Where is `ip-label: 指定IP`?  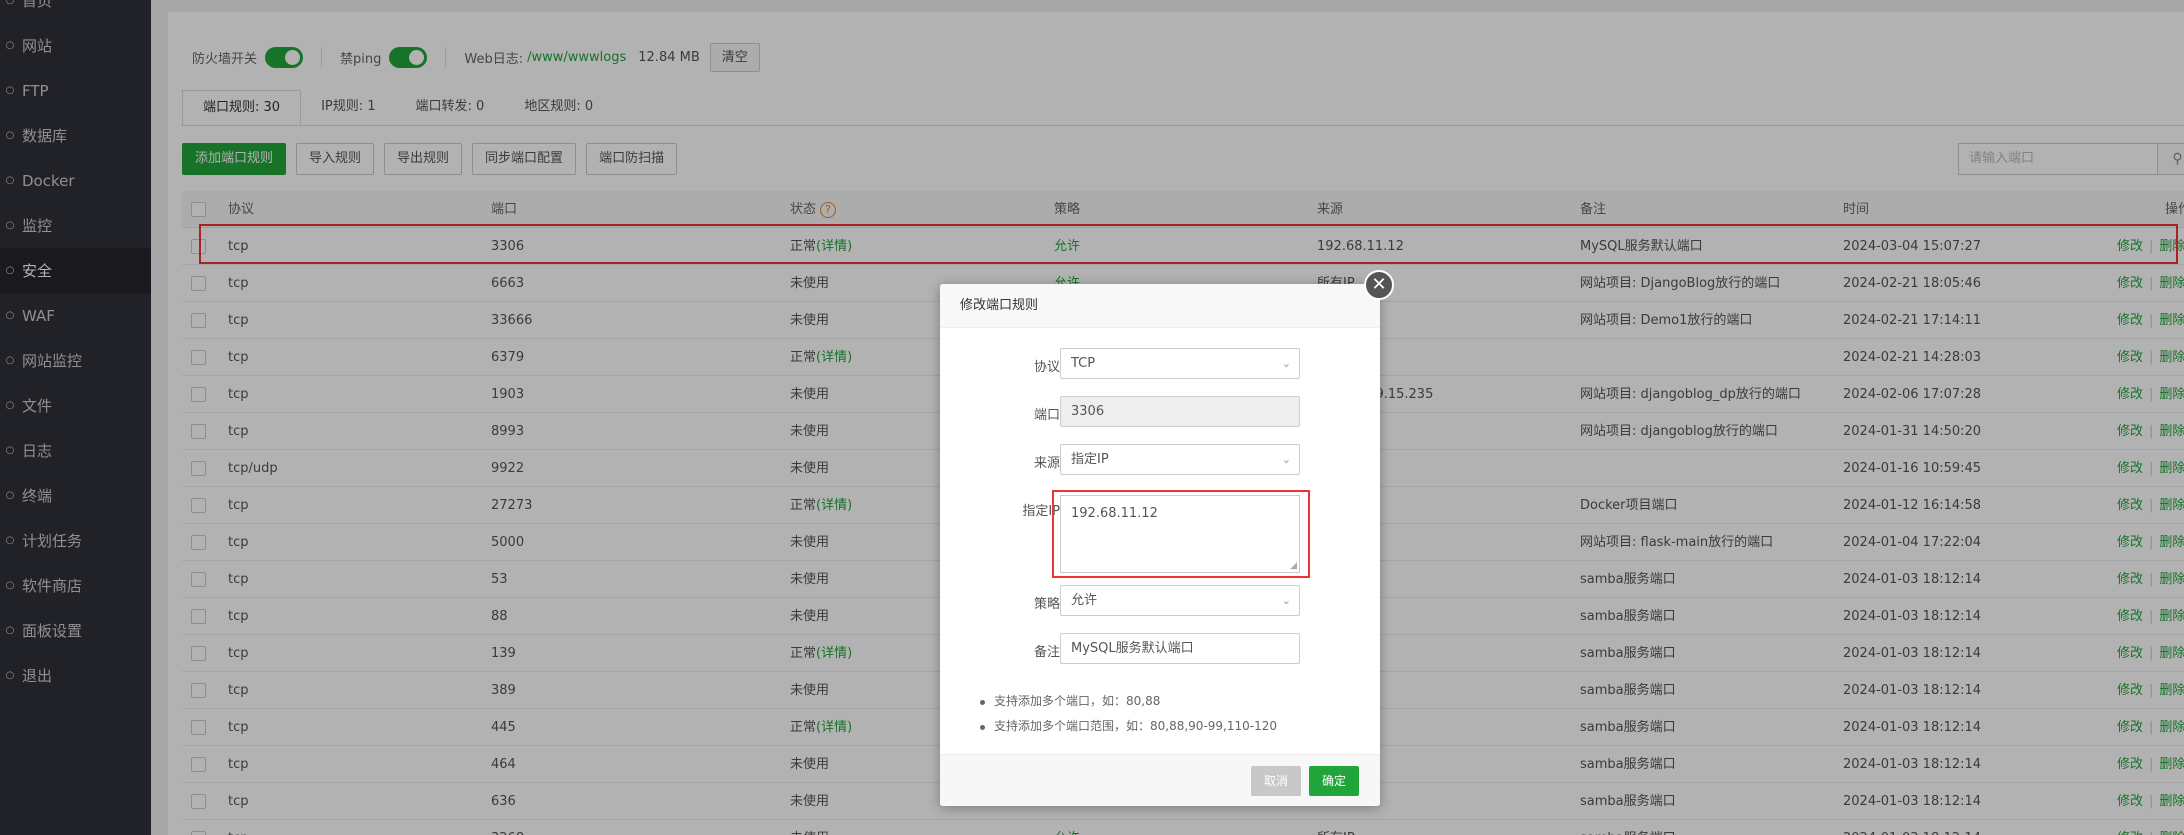
ip-label: 指定IP is located at coordinates (1041, 511).